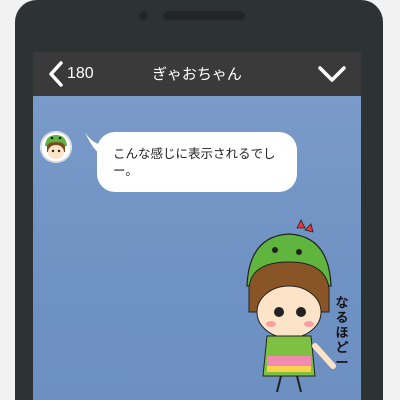 This screenshot has height=400, width=400. I want to click on camera-dot, so click(143, 15).